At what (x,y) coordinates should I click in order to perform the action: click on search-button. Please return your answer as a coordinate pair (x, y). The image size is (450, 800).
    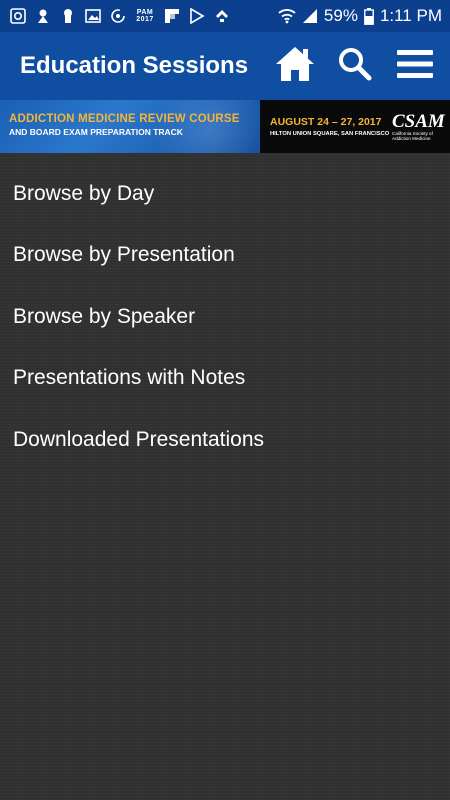
    Looking at the image, I should click on (355, 66).